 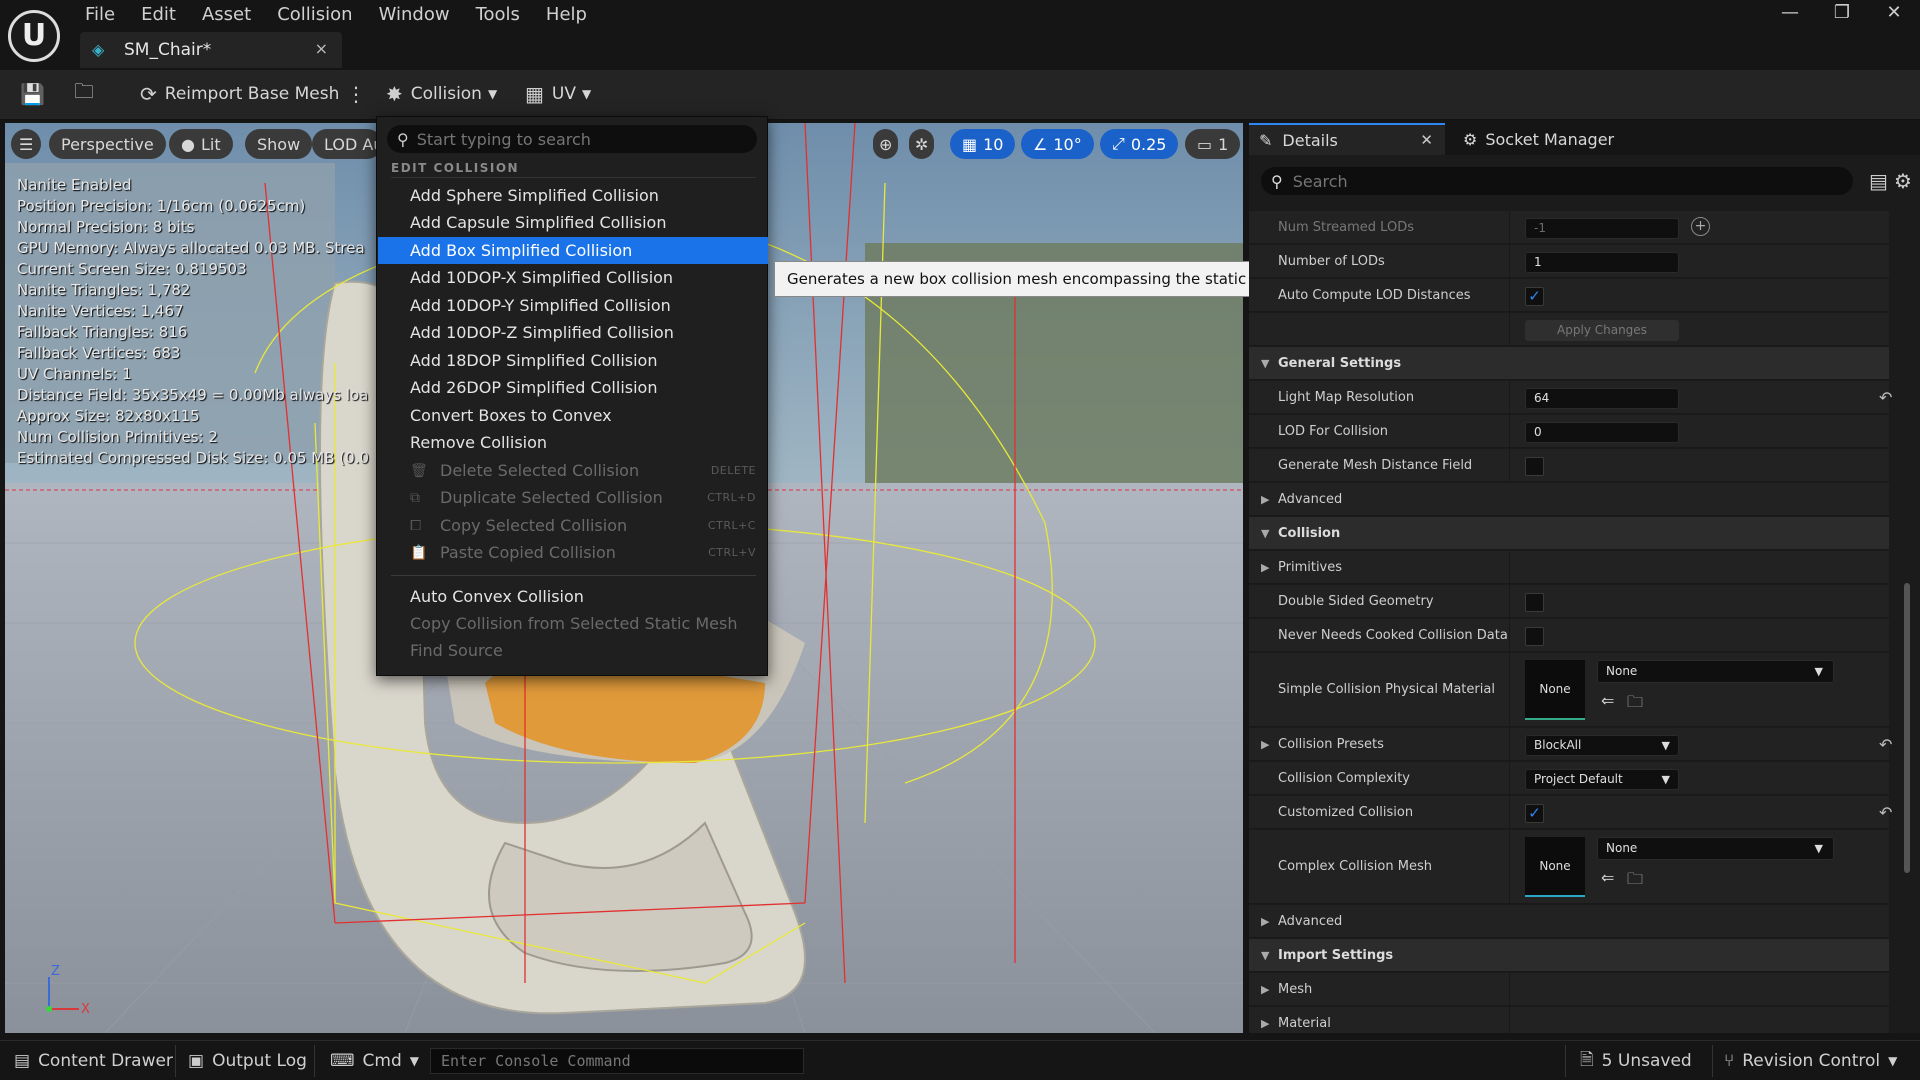 What do you see at coordinates (374, 1060) in the screenshot?
I see `cmd-button: ⌨ Cmd ▼` at bounding box center [374, 1060].